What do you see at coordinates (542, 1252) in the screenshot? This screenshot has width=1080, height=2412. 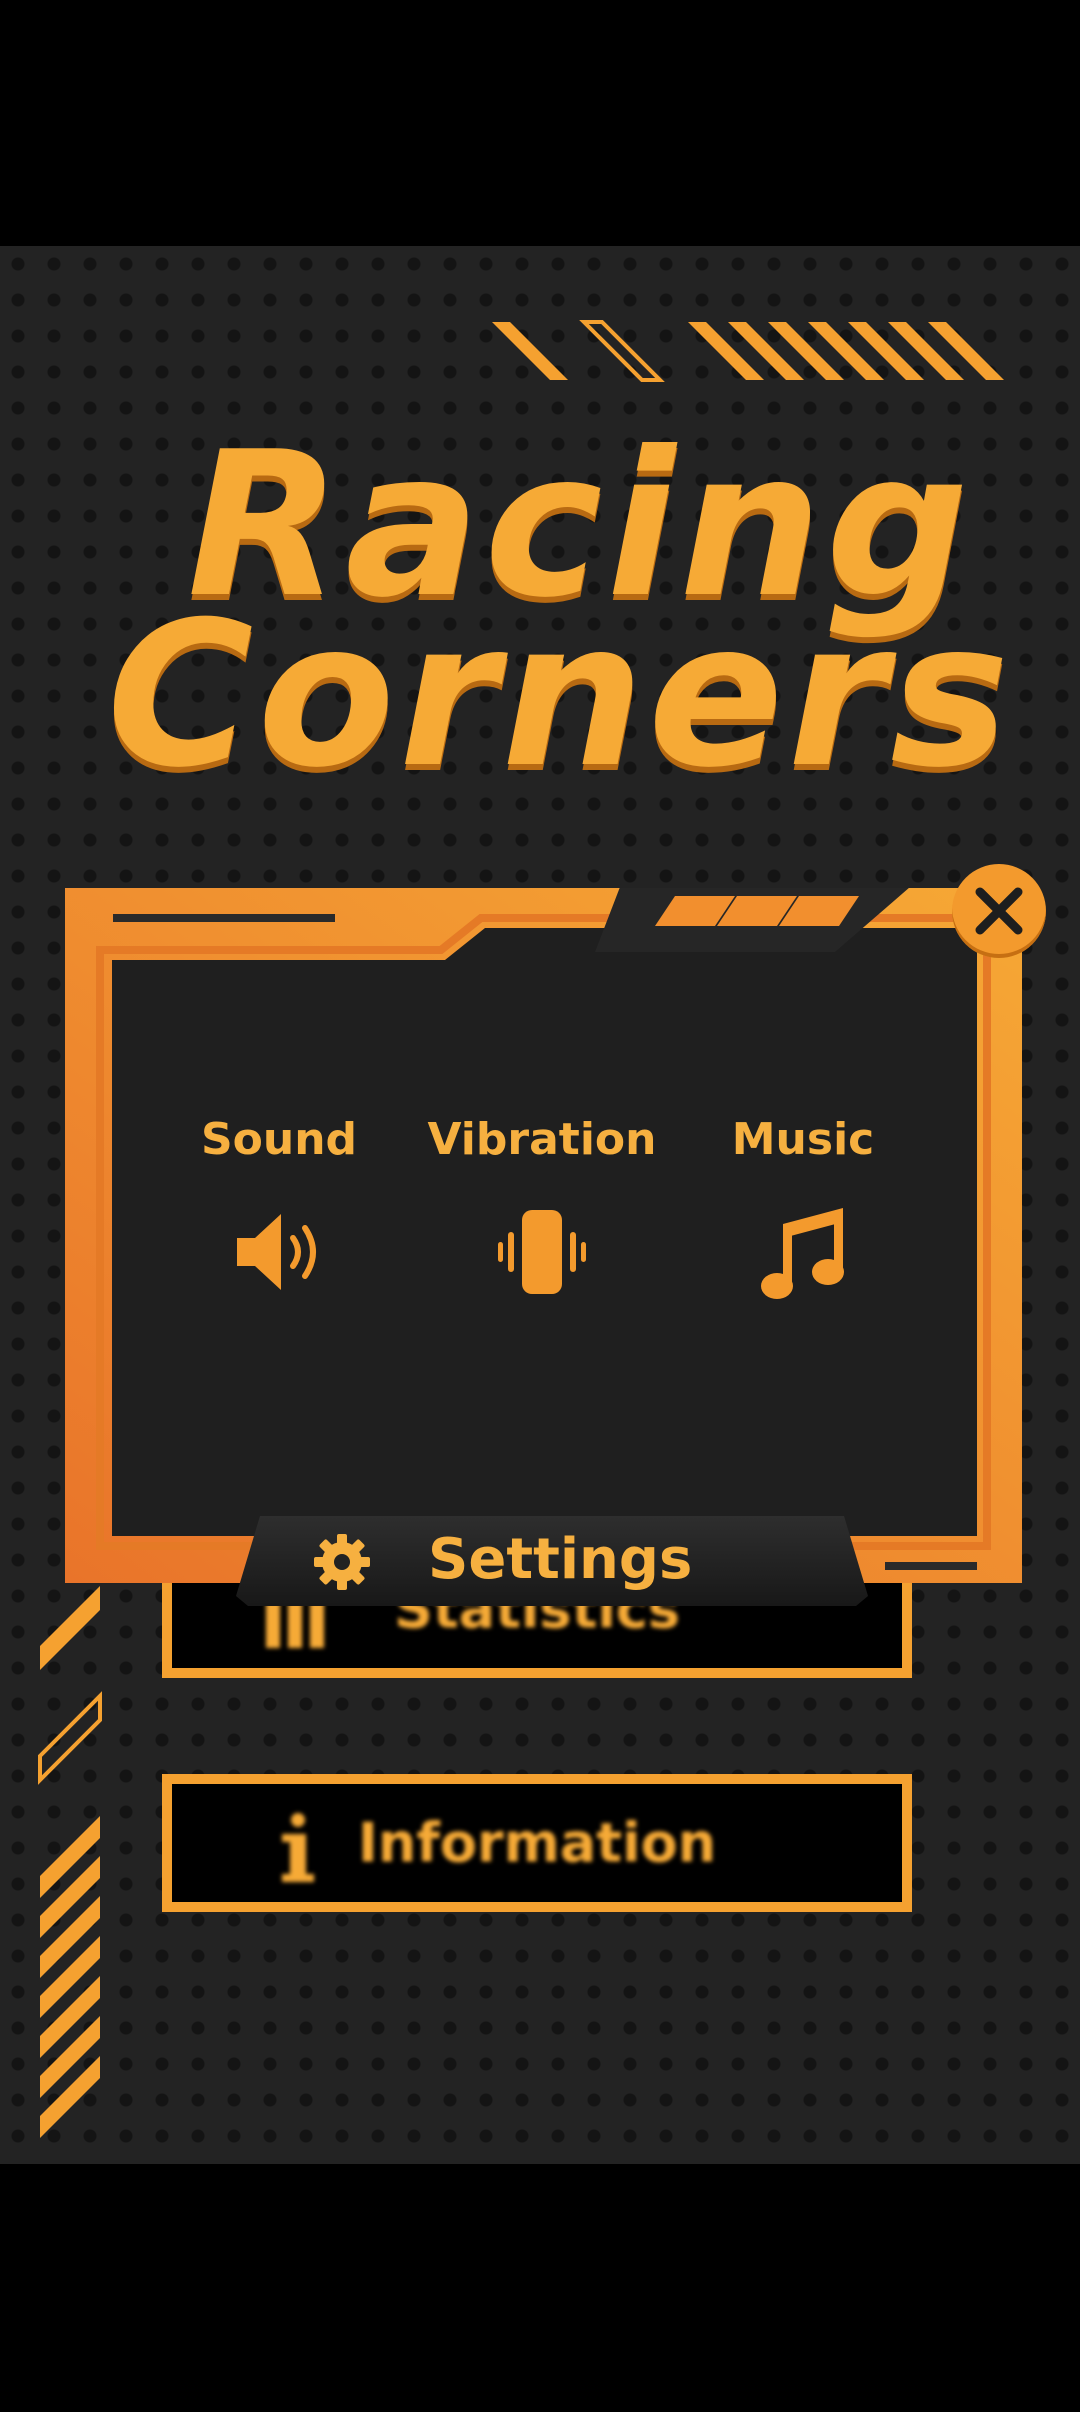 I see `vibration-icon` at bounding box center [542, 1252].